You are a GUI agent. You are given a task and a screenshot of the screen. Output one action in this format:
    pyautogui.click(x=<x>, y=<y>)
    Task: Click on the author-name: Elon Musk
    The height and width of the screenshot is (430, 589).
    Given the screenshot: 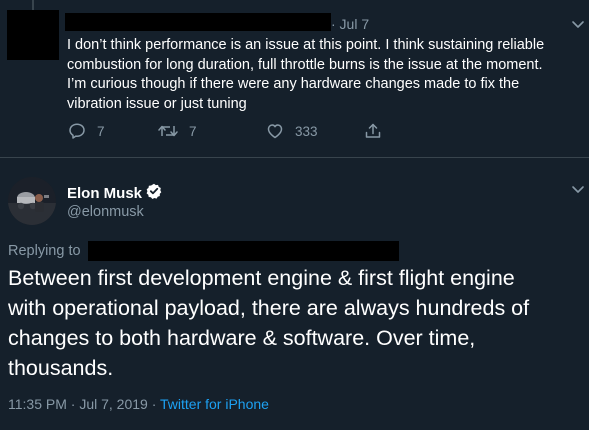 What is the action you would take?
    pyautogui.click(x=114, y=193)
    